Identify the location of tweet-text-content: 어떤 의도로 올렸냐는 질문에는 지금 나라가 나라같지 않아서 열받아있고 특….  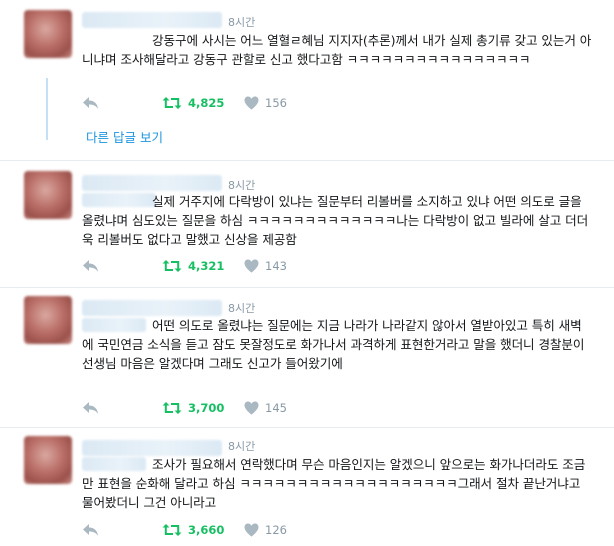
(333, 344).